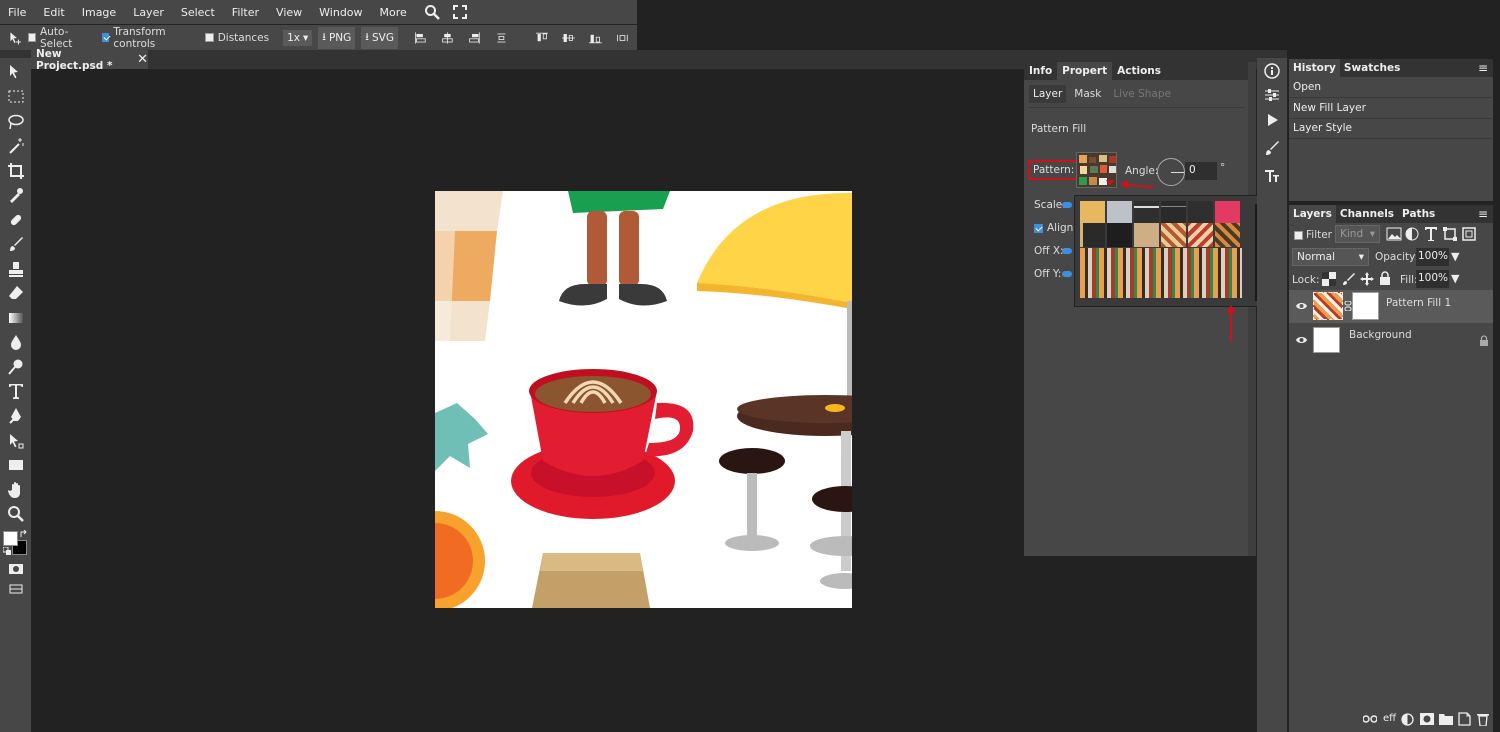  What do you see at coordinates (16, 220) in the screenshot?
I see `healing-brush-icon` at bounding box center [16, 220].